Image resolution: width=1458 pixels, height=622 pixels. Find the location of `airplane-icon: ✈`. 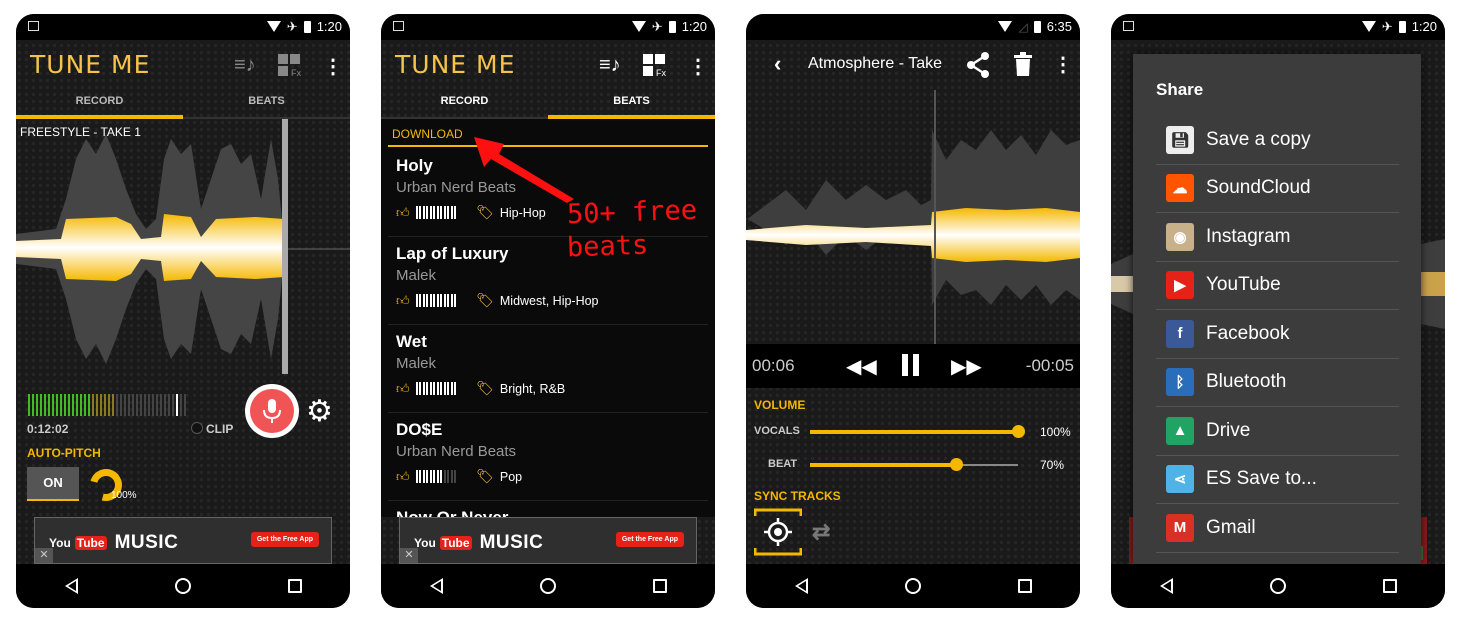

airplane-icon: ✈ is located at coordinates (292, 26).